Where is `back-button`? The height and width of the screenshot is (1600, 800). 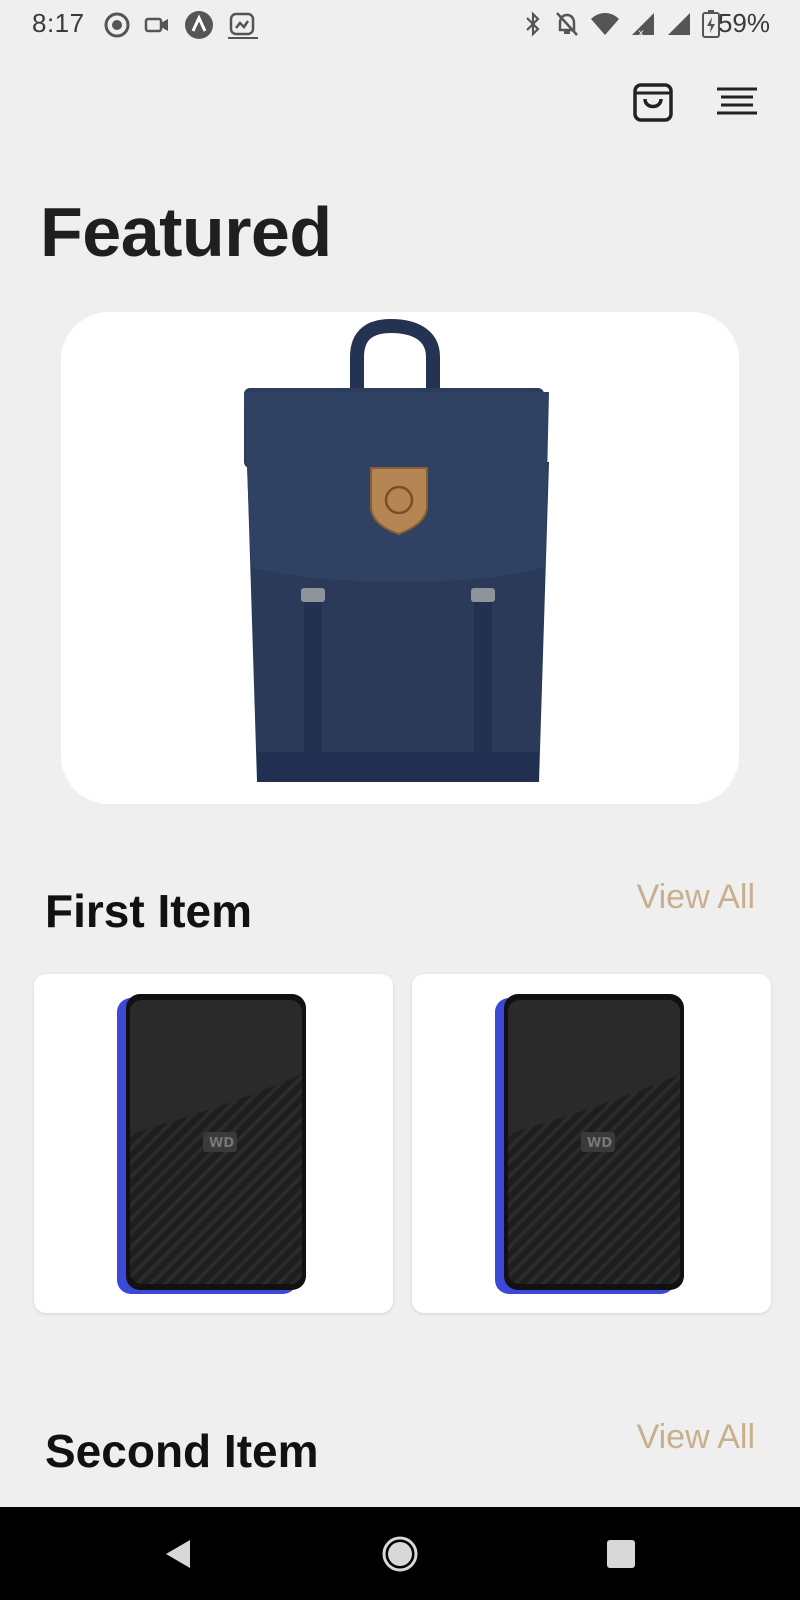
back-button is located at coordinates (177, 1554).